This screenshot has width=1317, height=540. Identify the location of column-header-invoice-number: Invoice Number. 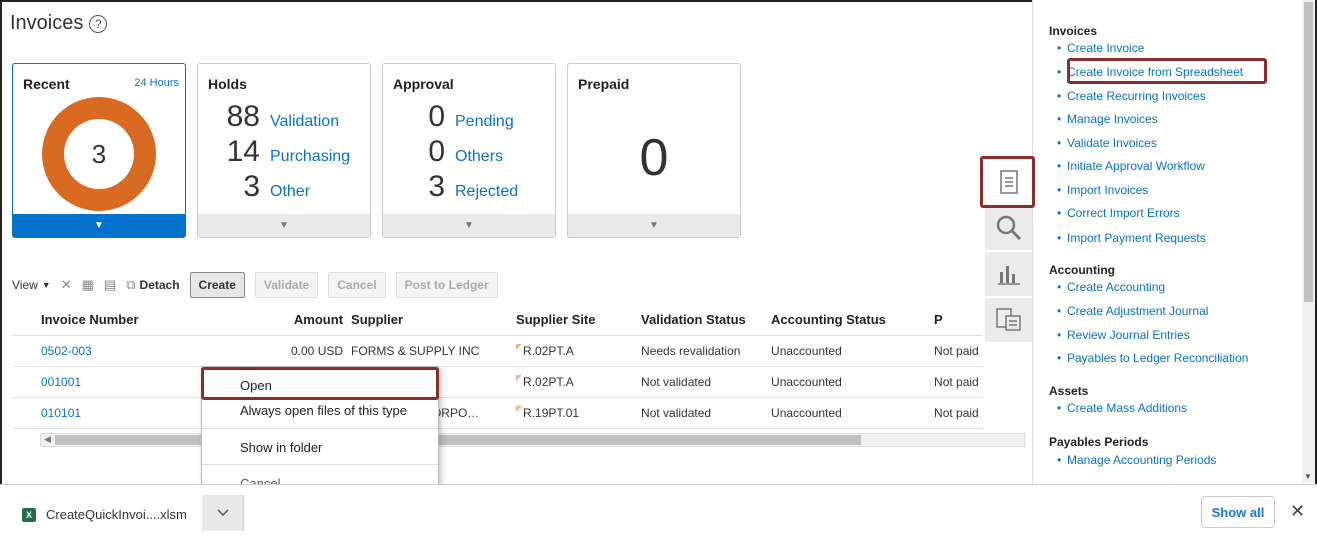
(162, 320).